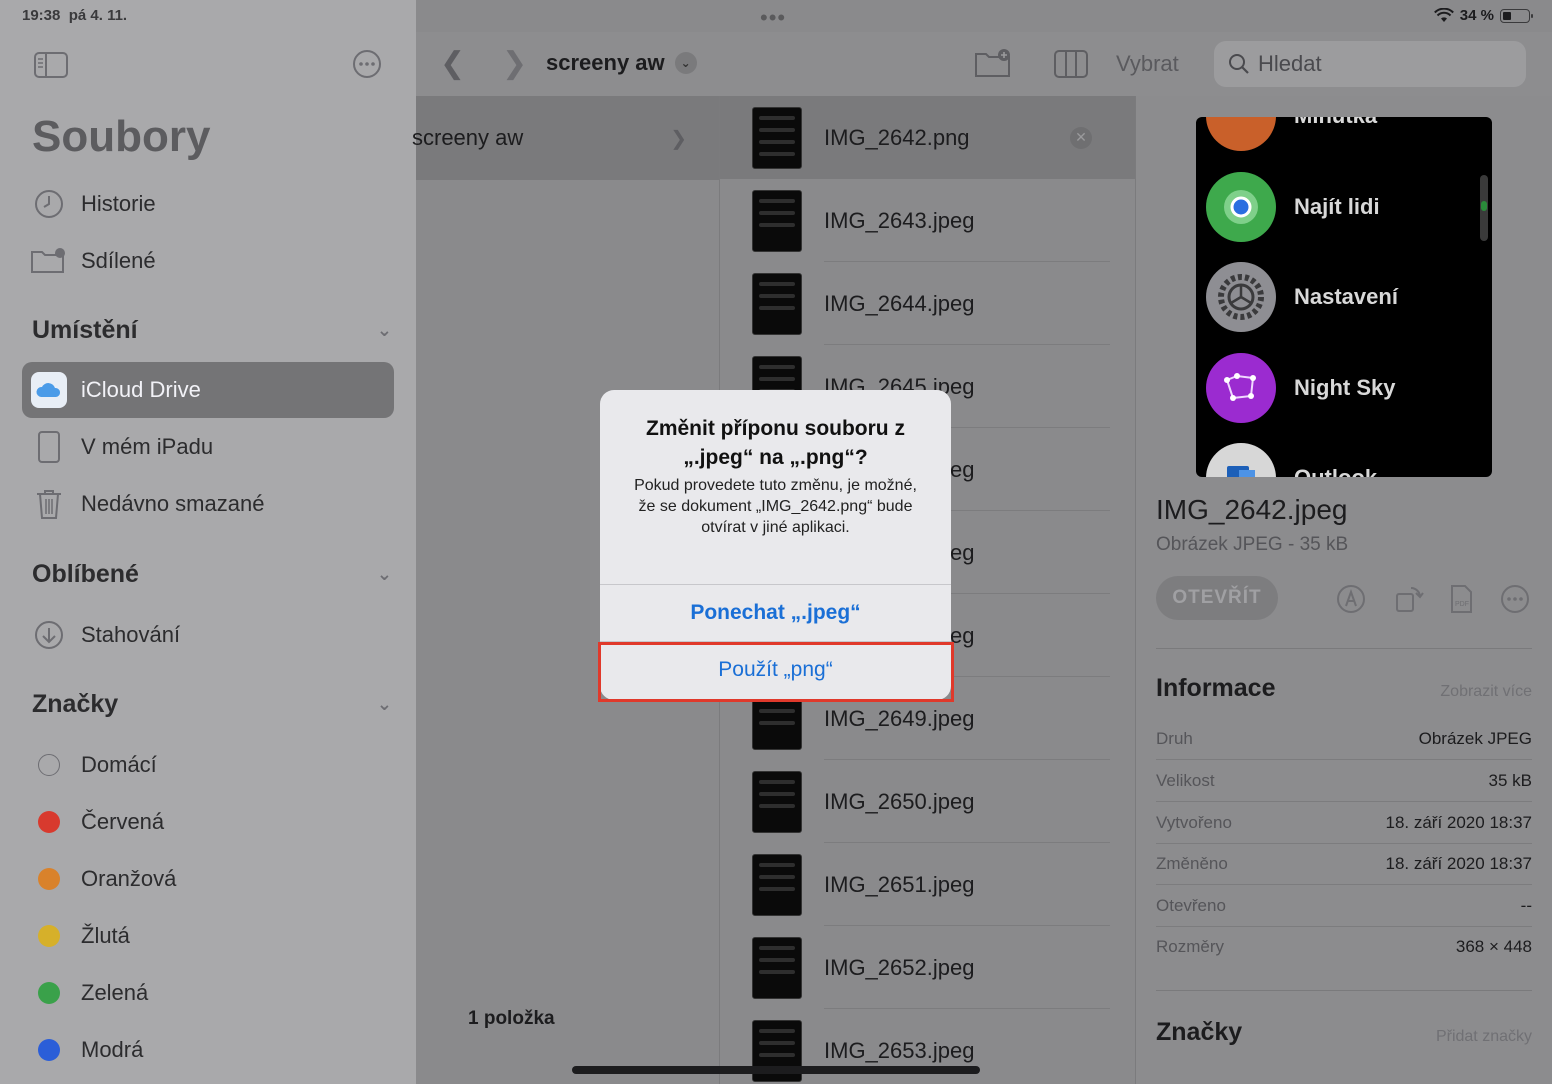  I want to click on forward-chevron-icon: ❯, so click(514, 63).